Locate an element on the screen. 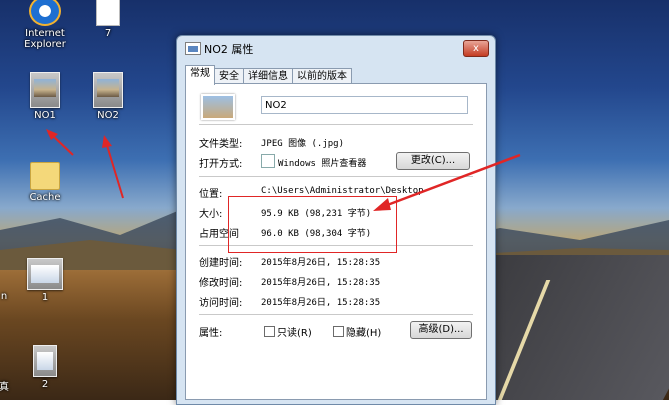  opens-with-value: Windows 照片查看器 is located at coordinates (322, 164).